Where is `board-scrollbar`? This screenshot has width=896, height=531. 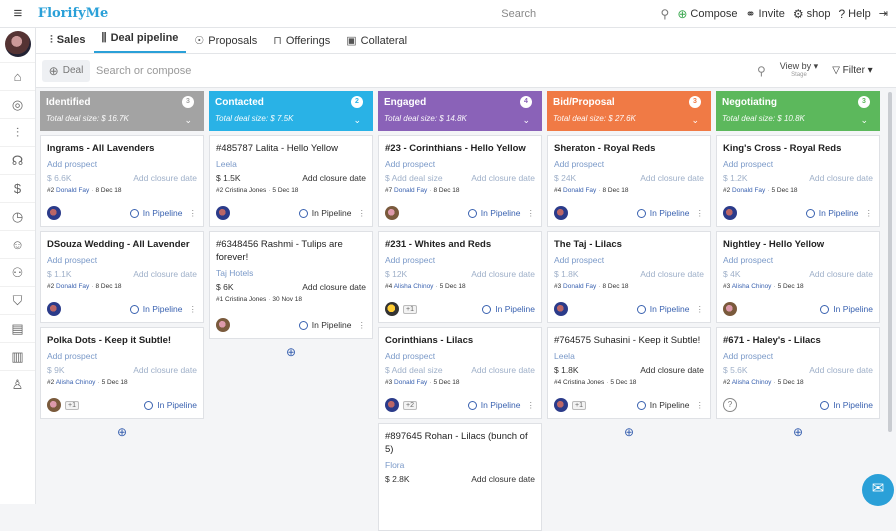 board-scrollbar is located at coordinates (890, 262).